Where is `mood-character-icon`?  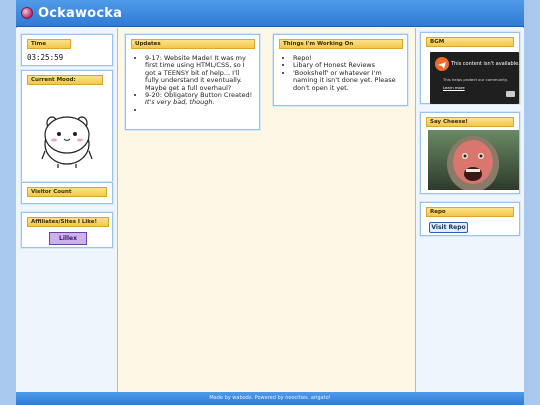 mood-character-icon is located at coordinates (67, 142).